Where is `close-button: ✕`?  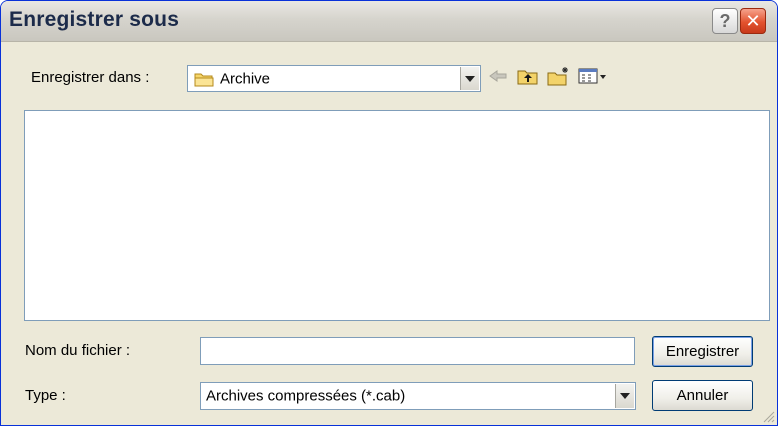 close-button: ✕ is located at coordinates (753, 21).